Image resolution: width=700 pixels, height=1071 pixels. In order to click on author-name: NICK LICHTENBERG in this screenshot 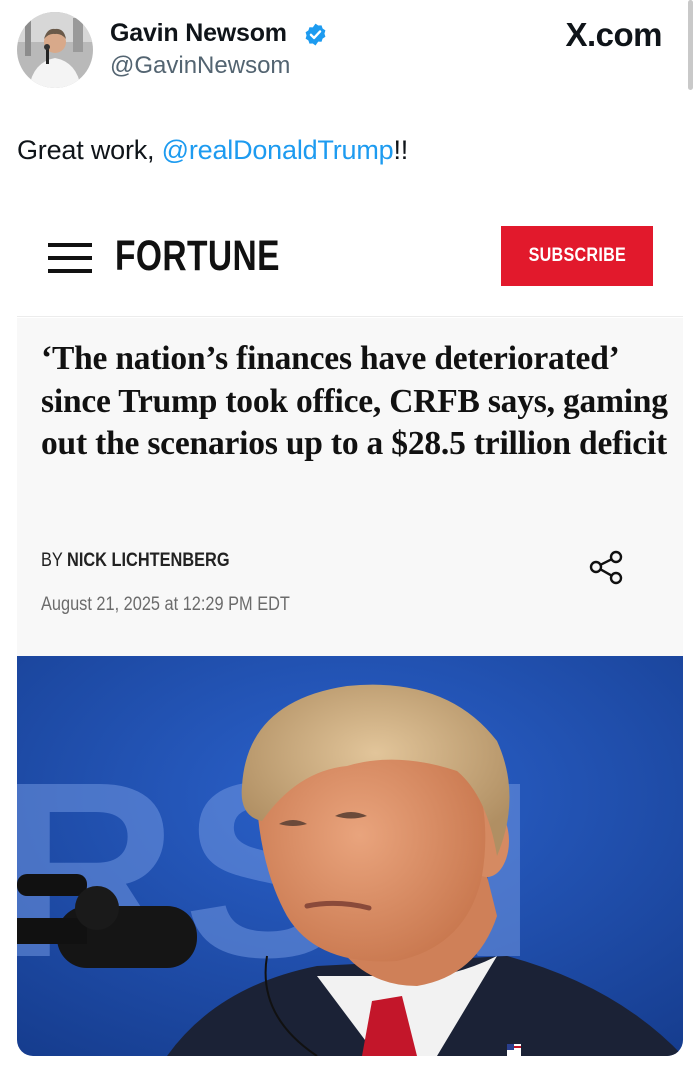, I will do `click(148, 560)`.